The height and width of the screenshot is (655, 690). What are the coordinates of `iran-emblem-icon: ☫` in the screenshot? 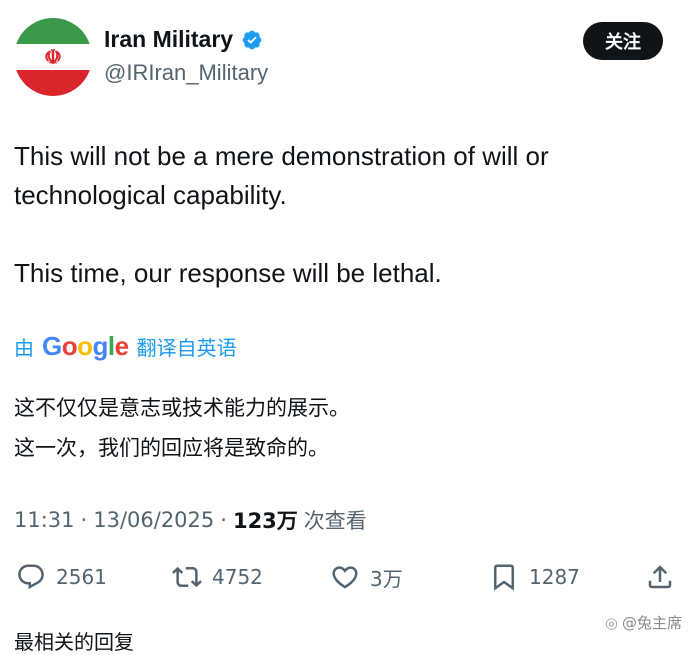 It's located at (53, 57).